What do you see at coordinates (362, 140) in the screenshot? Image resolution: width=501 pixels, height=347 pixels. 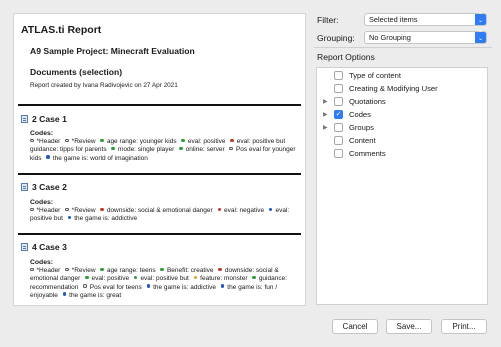 I see `option-label: Content` at bounding box center [362, 140].